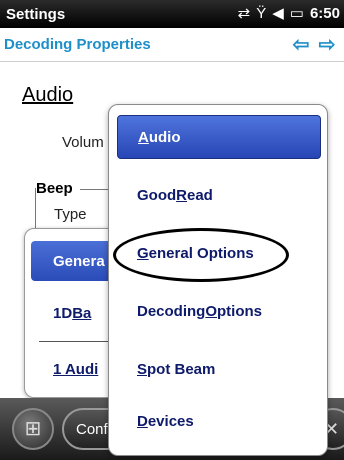 The image size is (344, 460). Describe the element at coordinates (219, 195) in the screenshot. I see `menu-item-good-read: Good Read` at that location.